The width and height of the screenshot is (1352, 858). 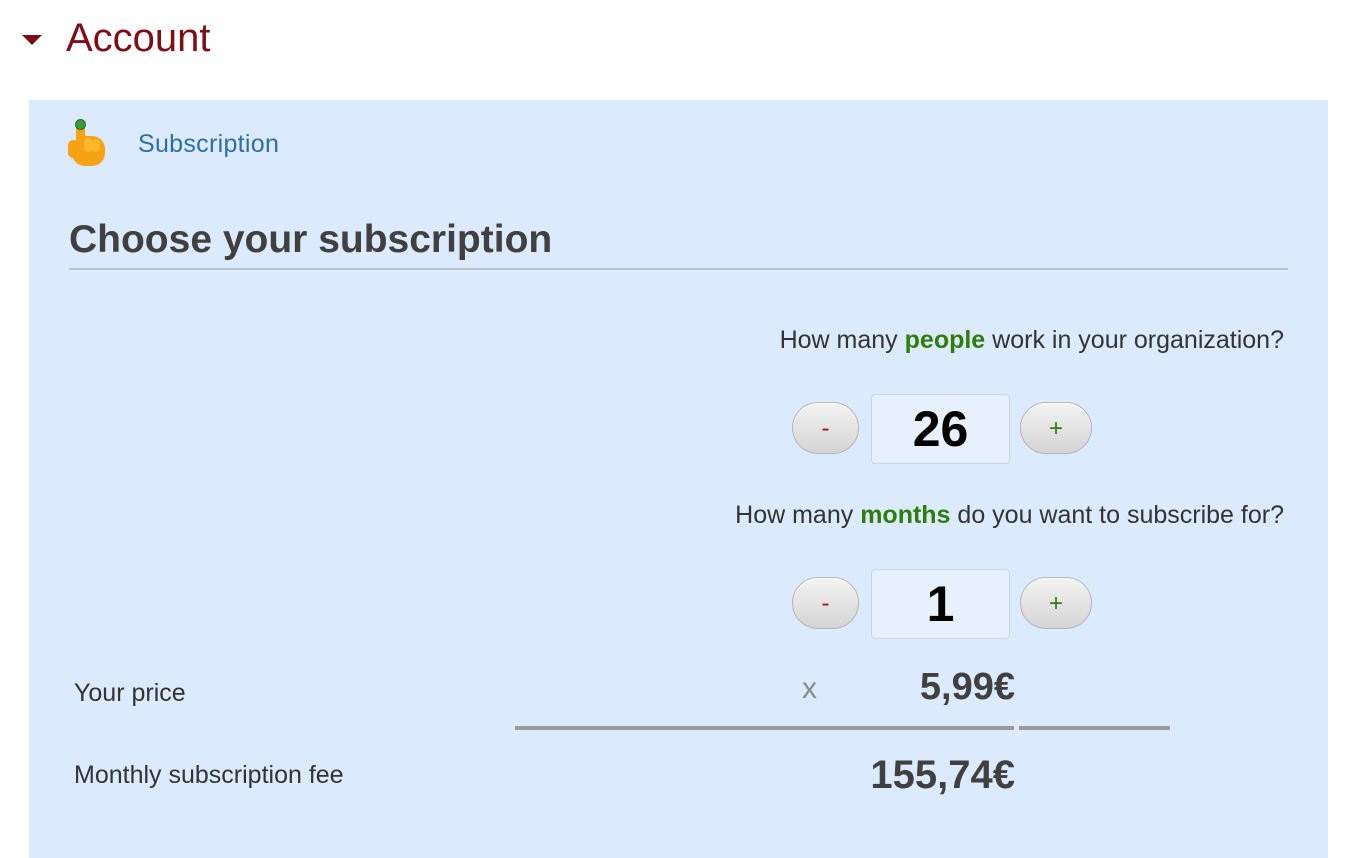 I want to click on unit-price: 5,99€, so click(x=967, y=687).